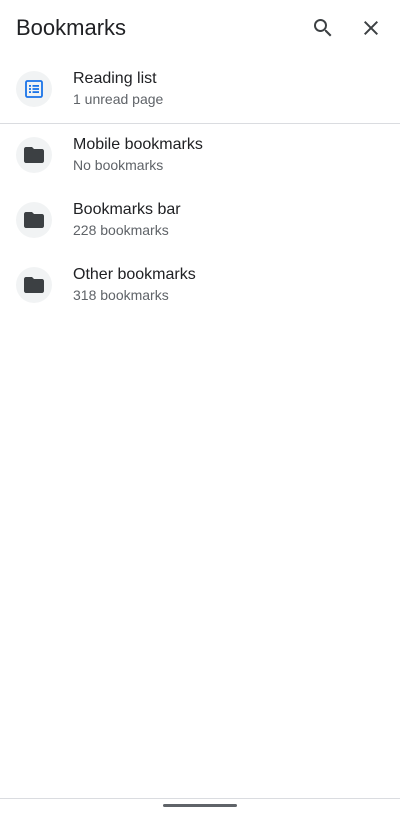  I want to click on gesture-navigation-handle, so click(200, 805).